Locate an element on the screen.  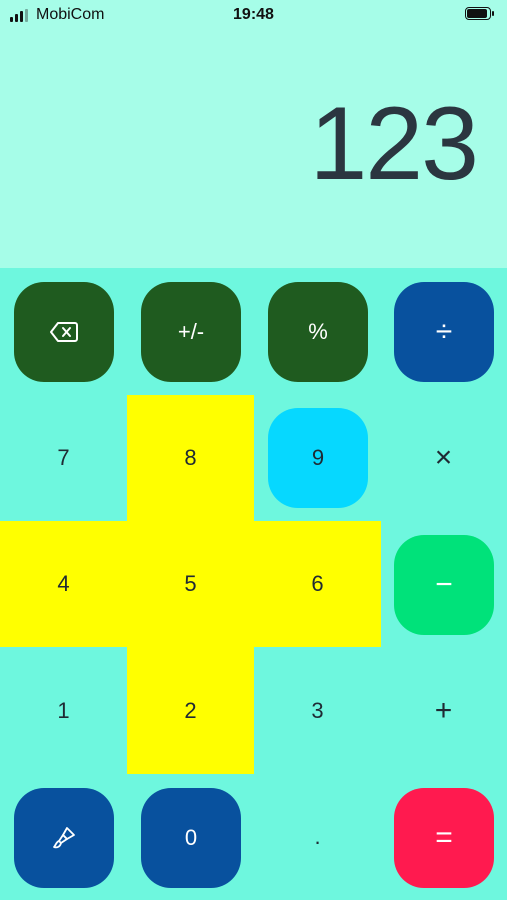
digit-1-label: 1 is located at coordinates (63, 710).